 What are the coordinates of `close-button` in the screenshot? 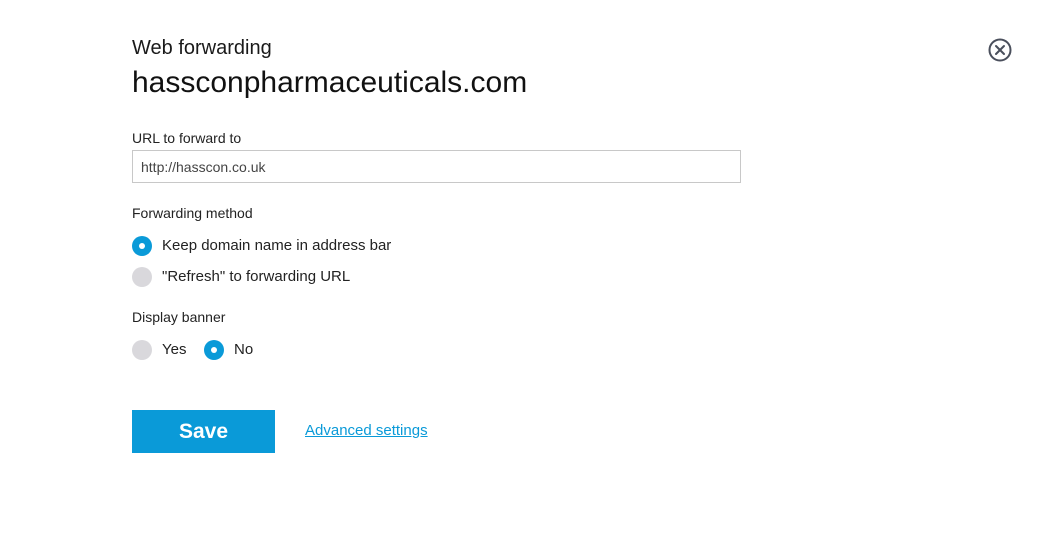 It's located at (1000, 50).